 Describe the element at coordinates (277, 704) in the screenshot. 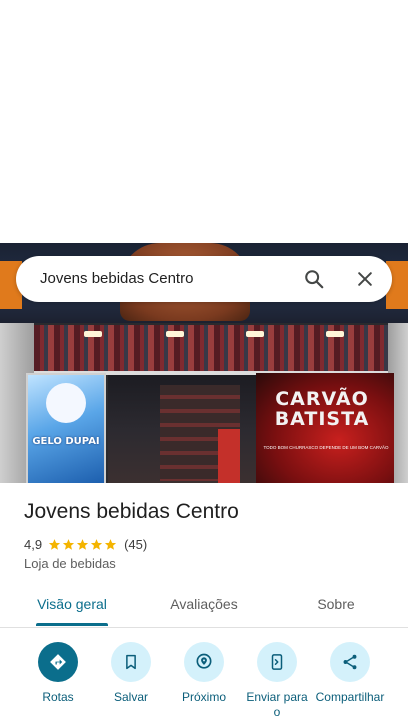

I see `send-to-phone-label: Enviar para o` at that location.